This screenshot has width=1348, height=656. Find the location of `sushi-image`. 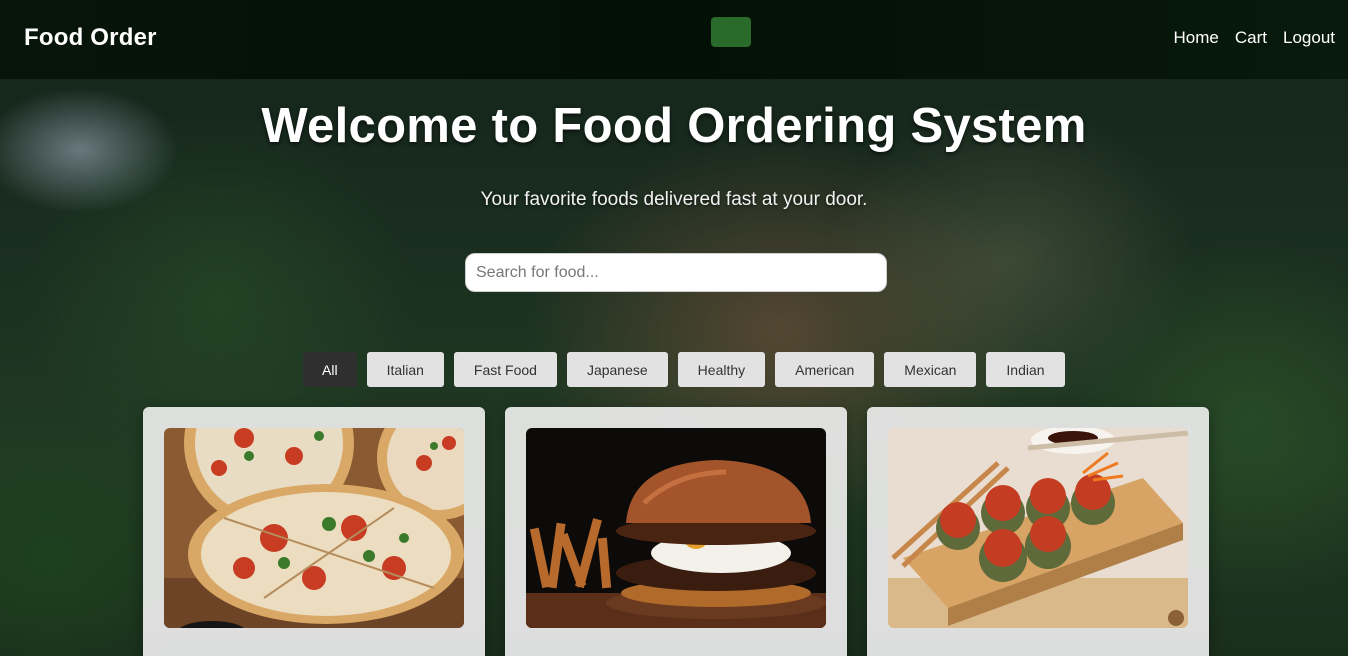

sushi-image is located at coordinates (1038, 528).